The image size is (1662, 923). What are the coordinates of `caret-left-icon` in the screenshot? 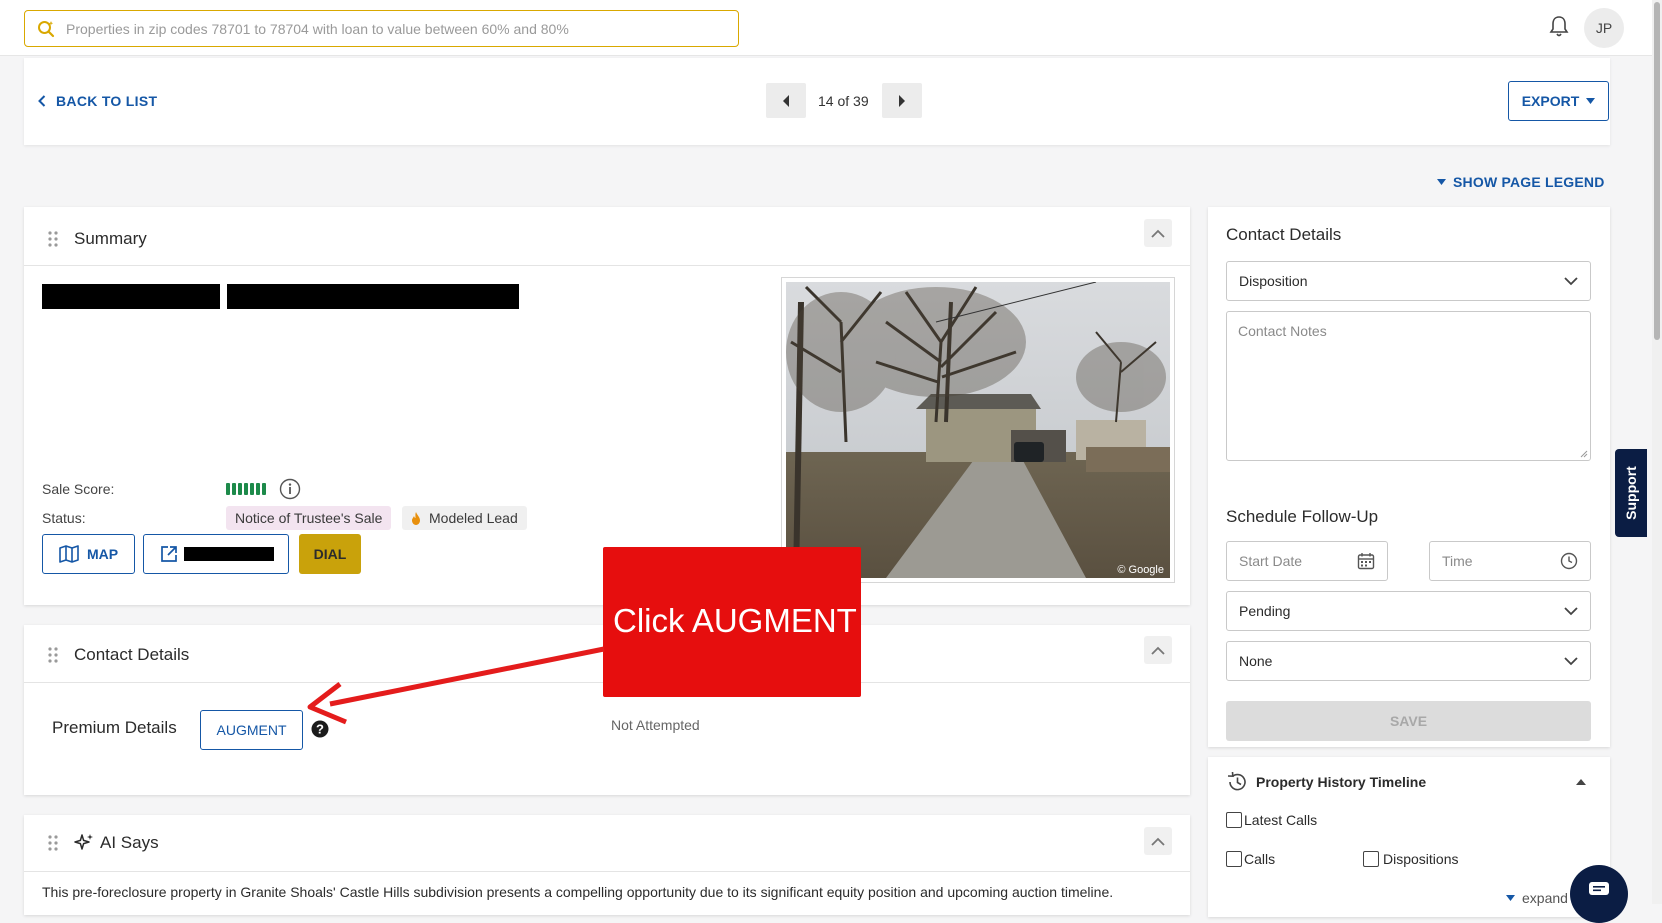 It's located at (786, 100).